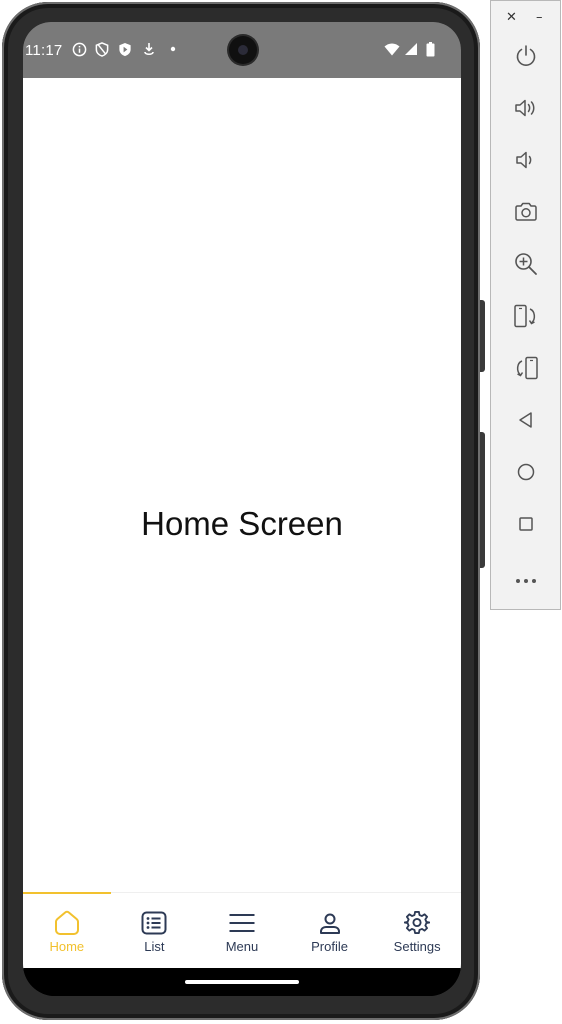 The image size is (562, 1024). Describe the element at coordinates (242, 523) in the screenshot. I see `home-screen-title: Home Screen` at that location.